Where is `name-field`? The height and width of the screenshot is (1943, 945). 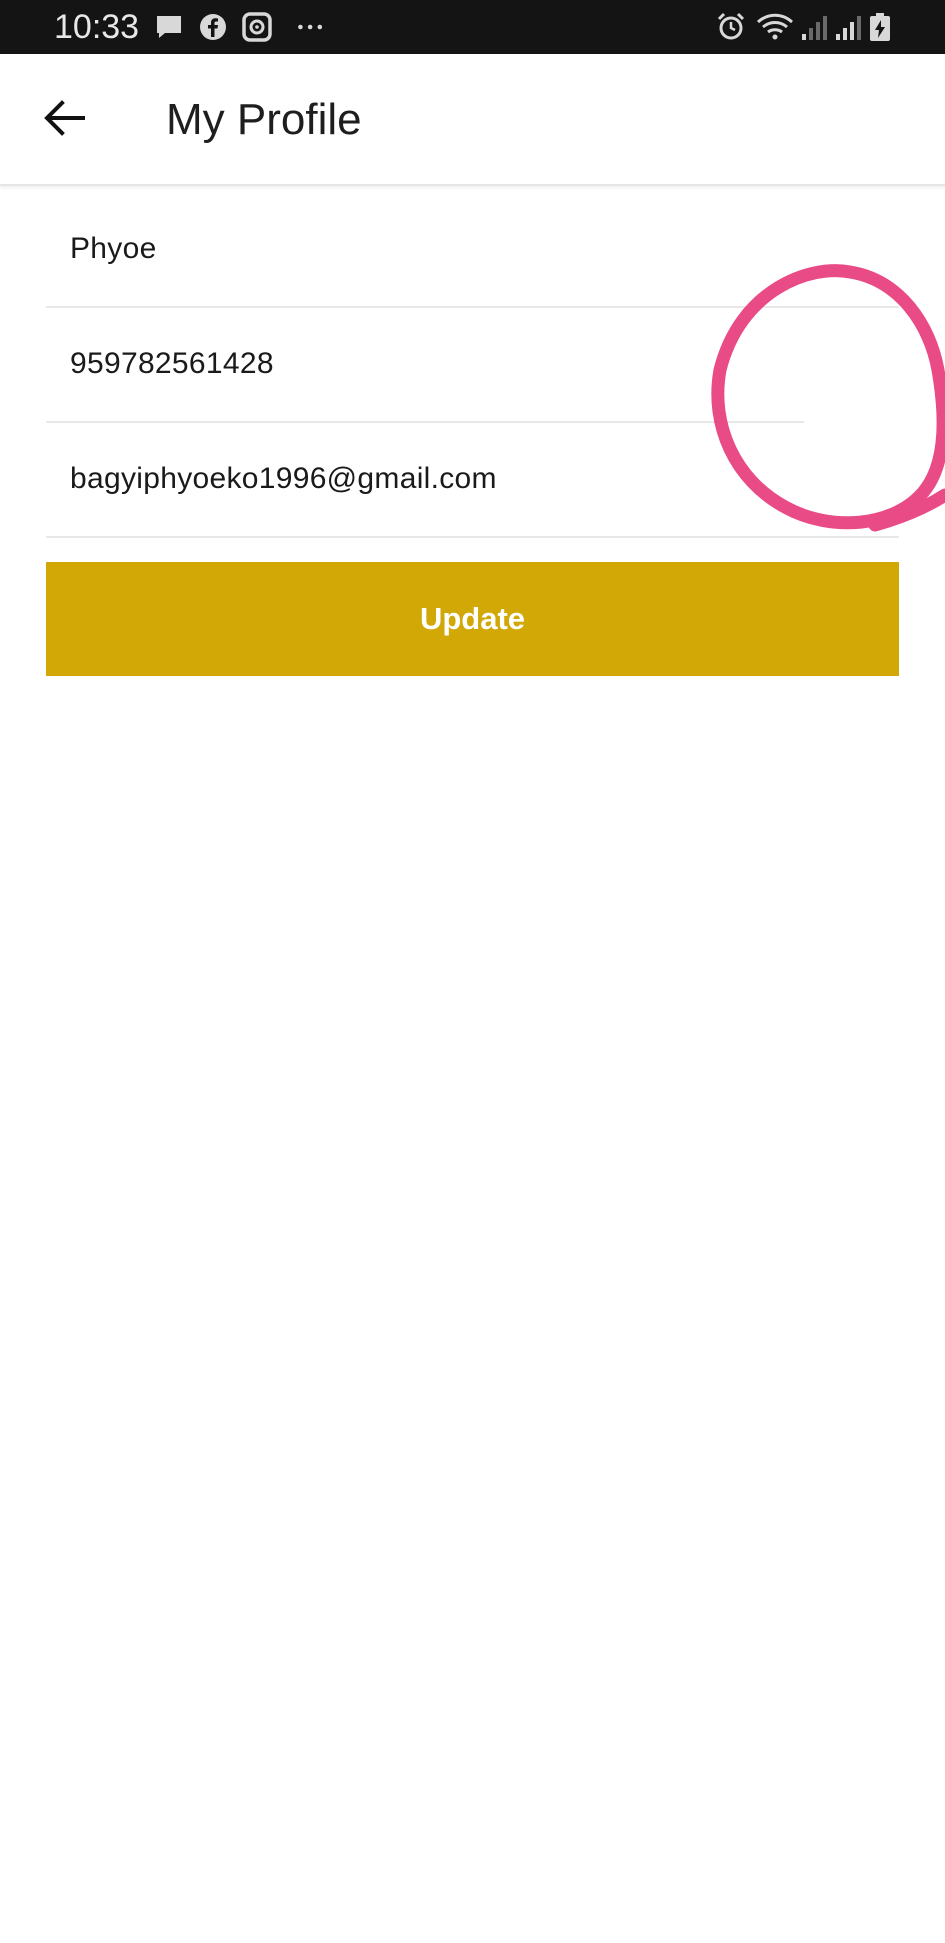 name-field is located at coordinates (472, 250).